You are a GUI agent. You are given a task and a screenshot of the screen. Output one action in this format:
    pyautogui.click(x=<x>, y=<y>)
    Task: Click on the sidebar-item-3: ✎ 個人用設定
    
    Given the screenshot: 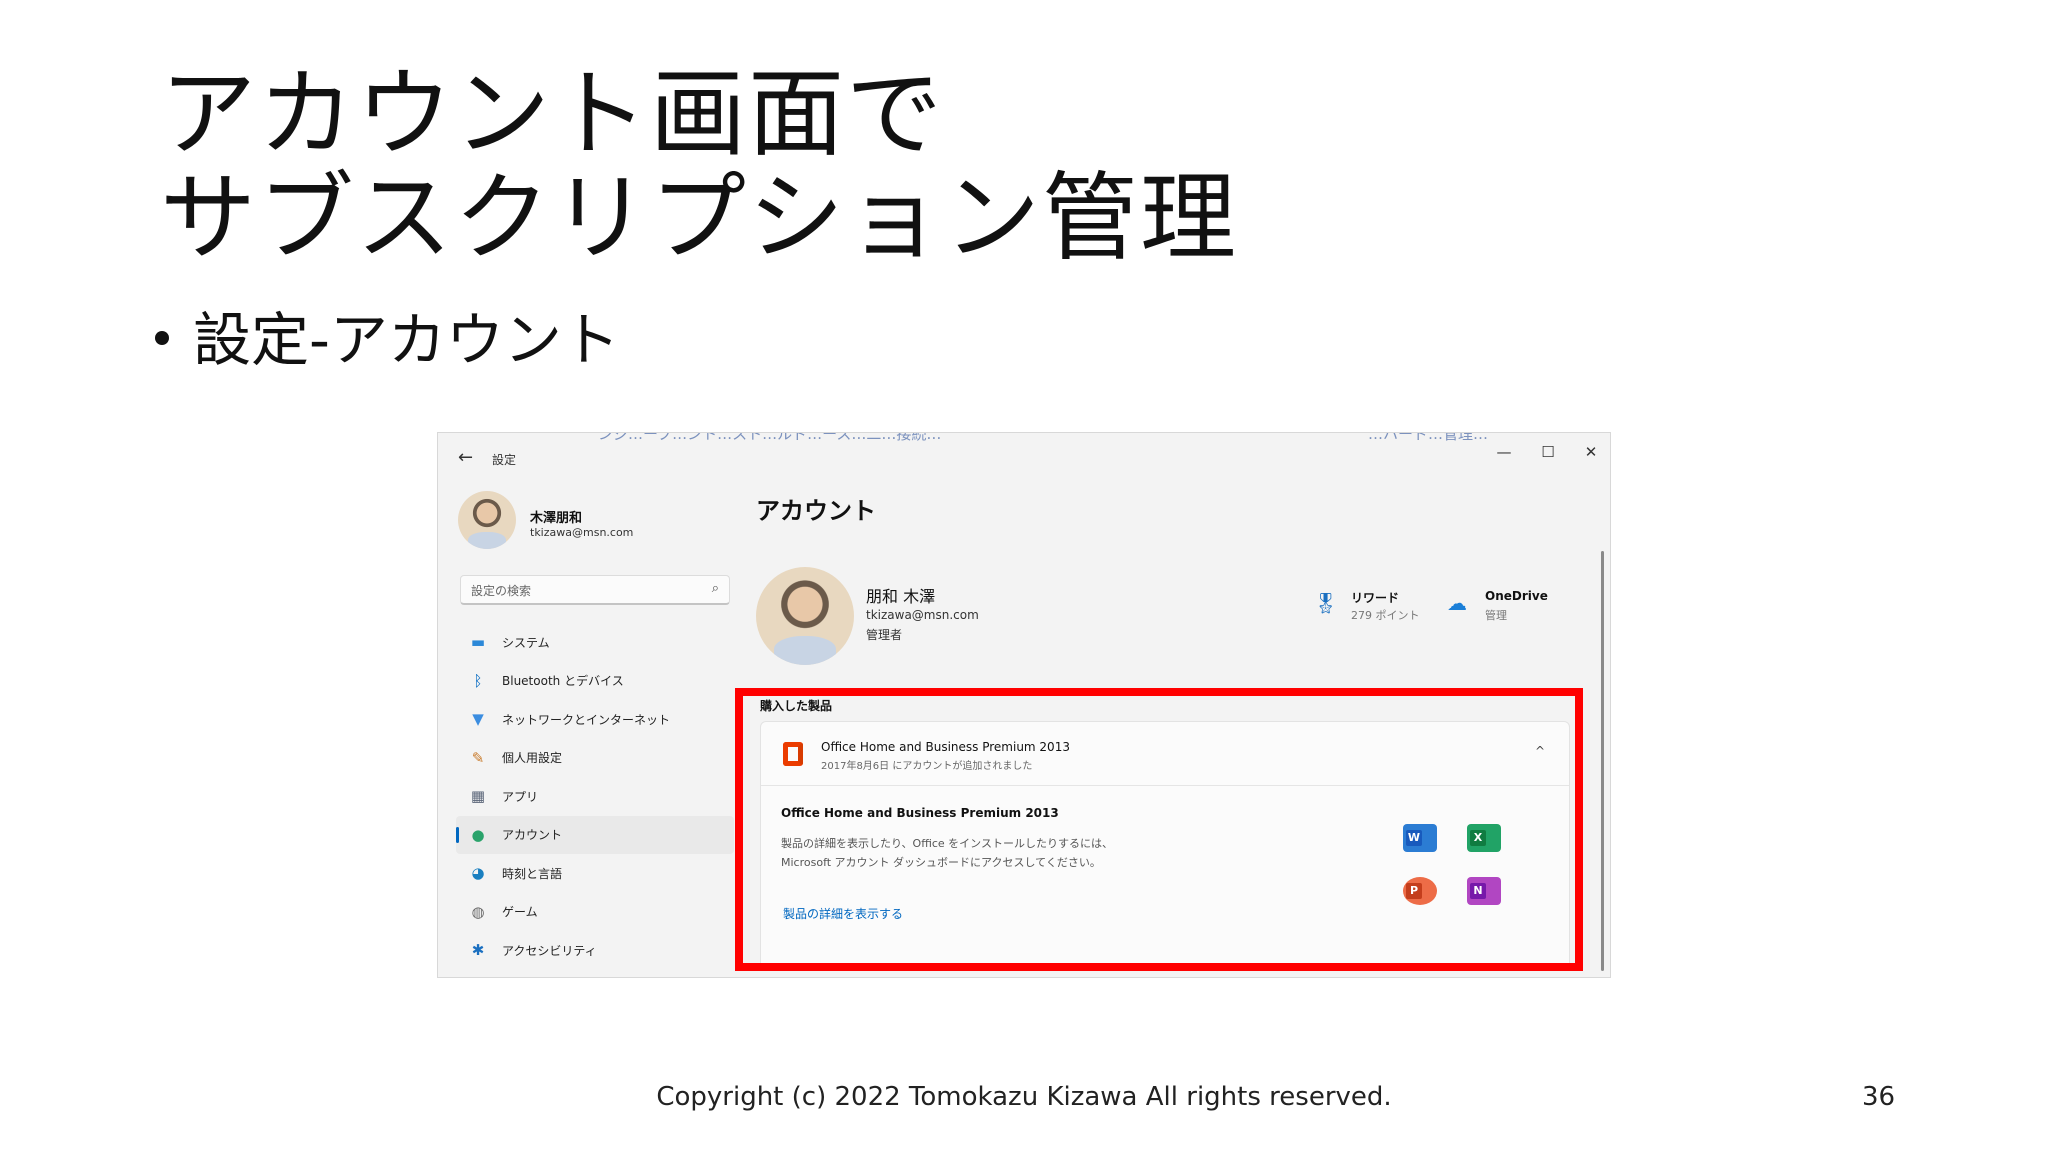 What is the action you would take?
    pyautogui.click(x=595, y=758)
    